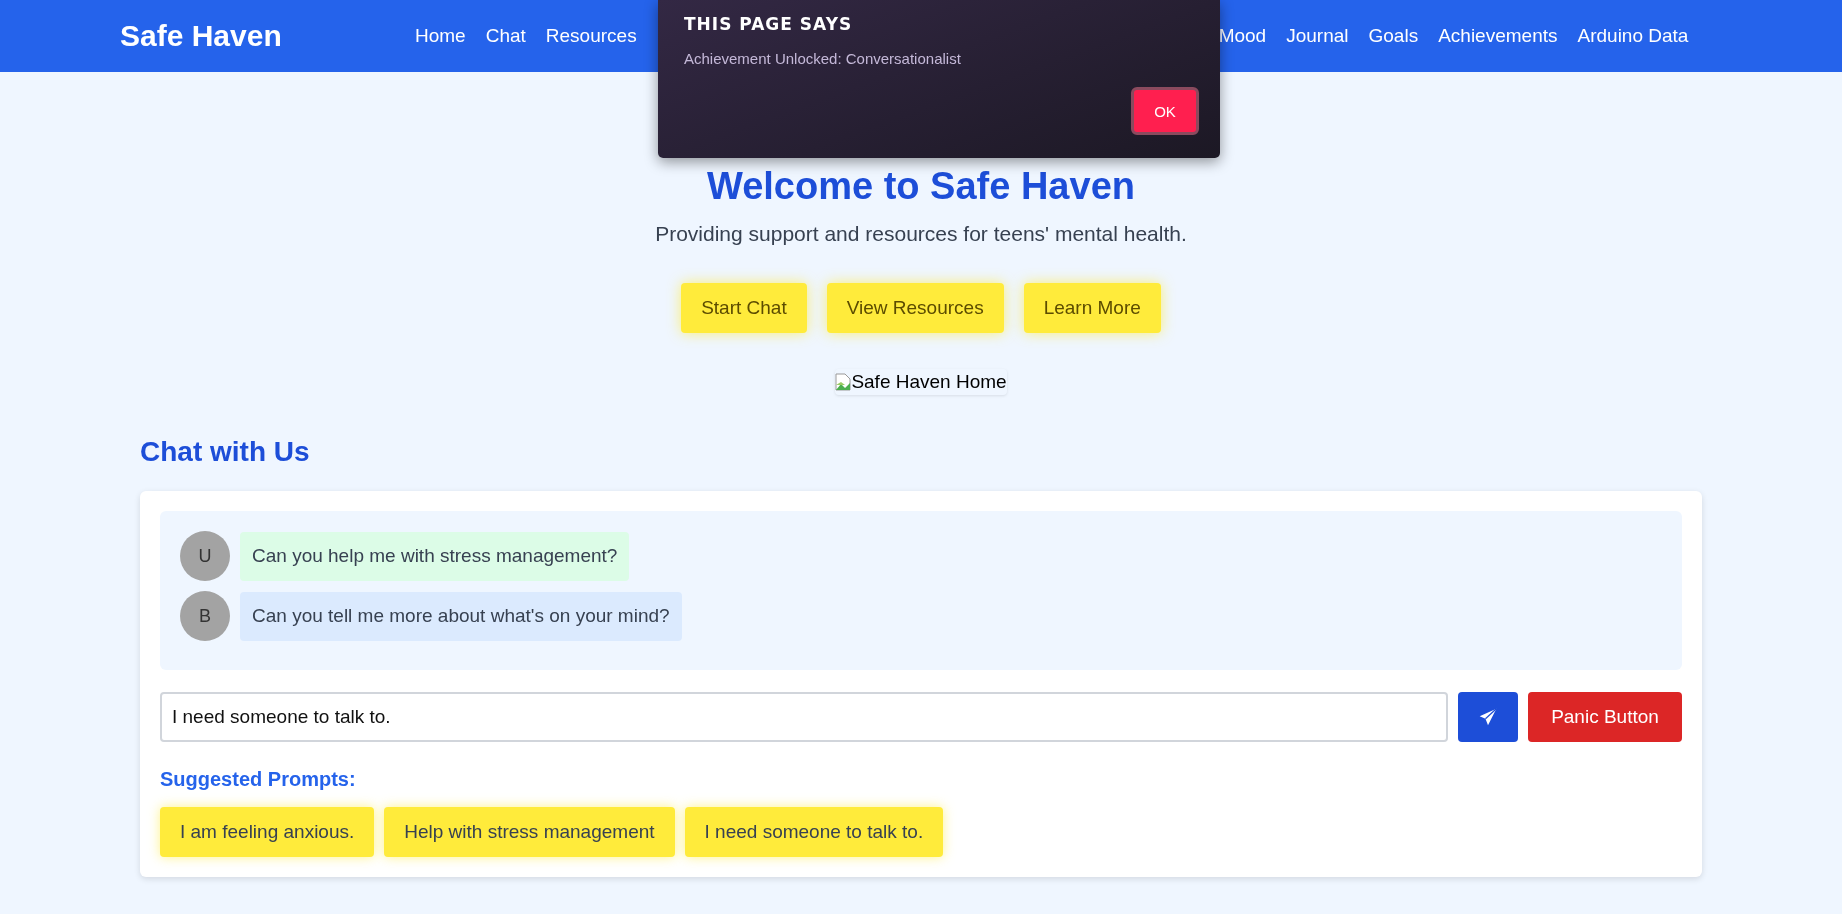 The width and height of the screenshot is (1842, 914). I want to click on prompt-button: I am feeling anxious., so click(267, 832).